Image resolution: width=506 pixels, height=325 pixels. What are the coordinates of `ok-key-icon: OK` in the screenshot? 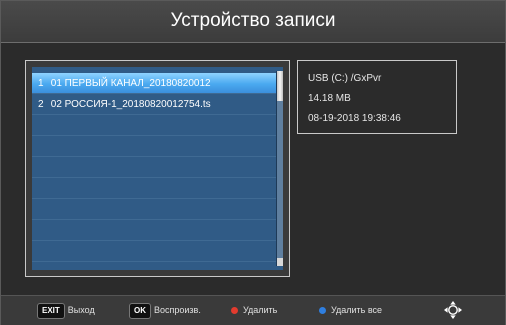 It's located at (140, 310).